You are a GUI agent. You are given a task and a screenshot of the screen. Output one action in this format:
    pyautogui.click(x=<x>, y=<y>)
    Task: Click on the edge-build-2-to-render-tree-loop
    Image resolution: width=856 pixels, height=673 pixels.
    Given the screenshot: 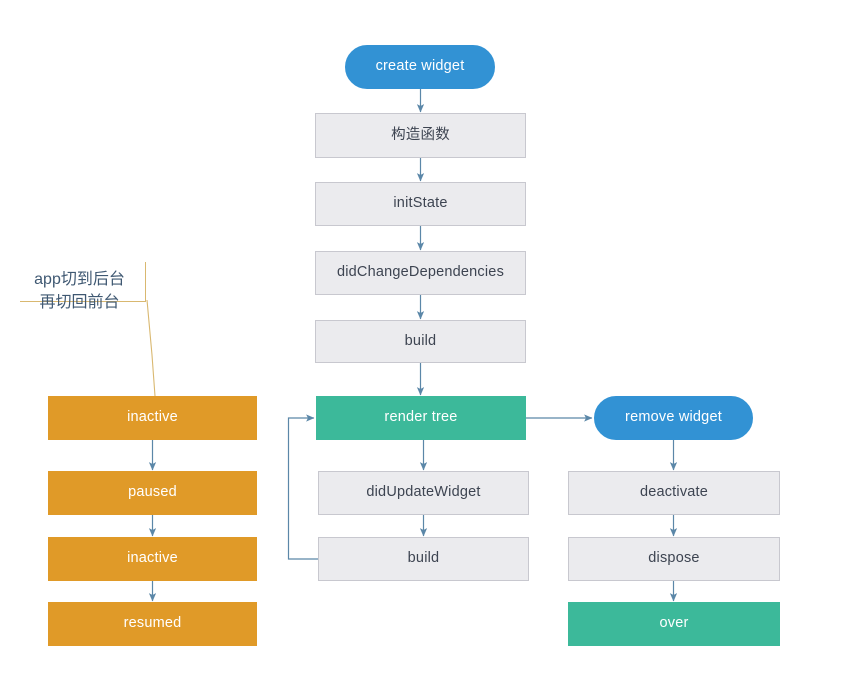 What is the action you would take?
    pyautogui.click(x=302, y=487)
    